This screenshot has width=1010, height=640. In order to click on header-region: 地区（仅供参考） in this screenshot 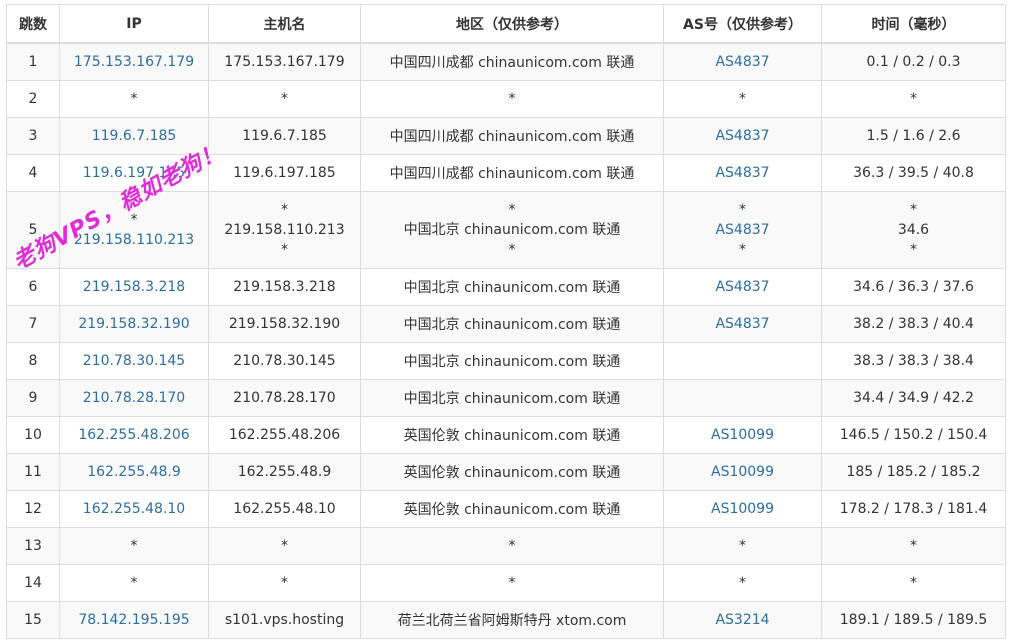, I will do `click(512, 24)`.